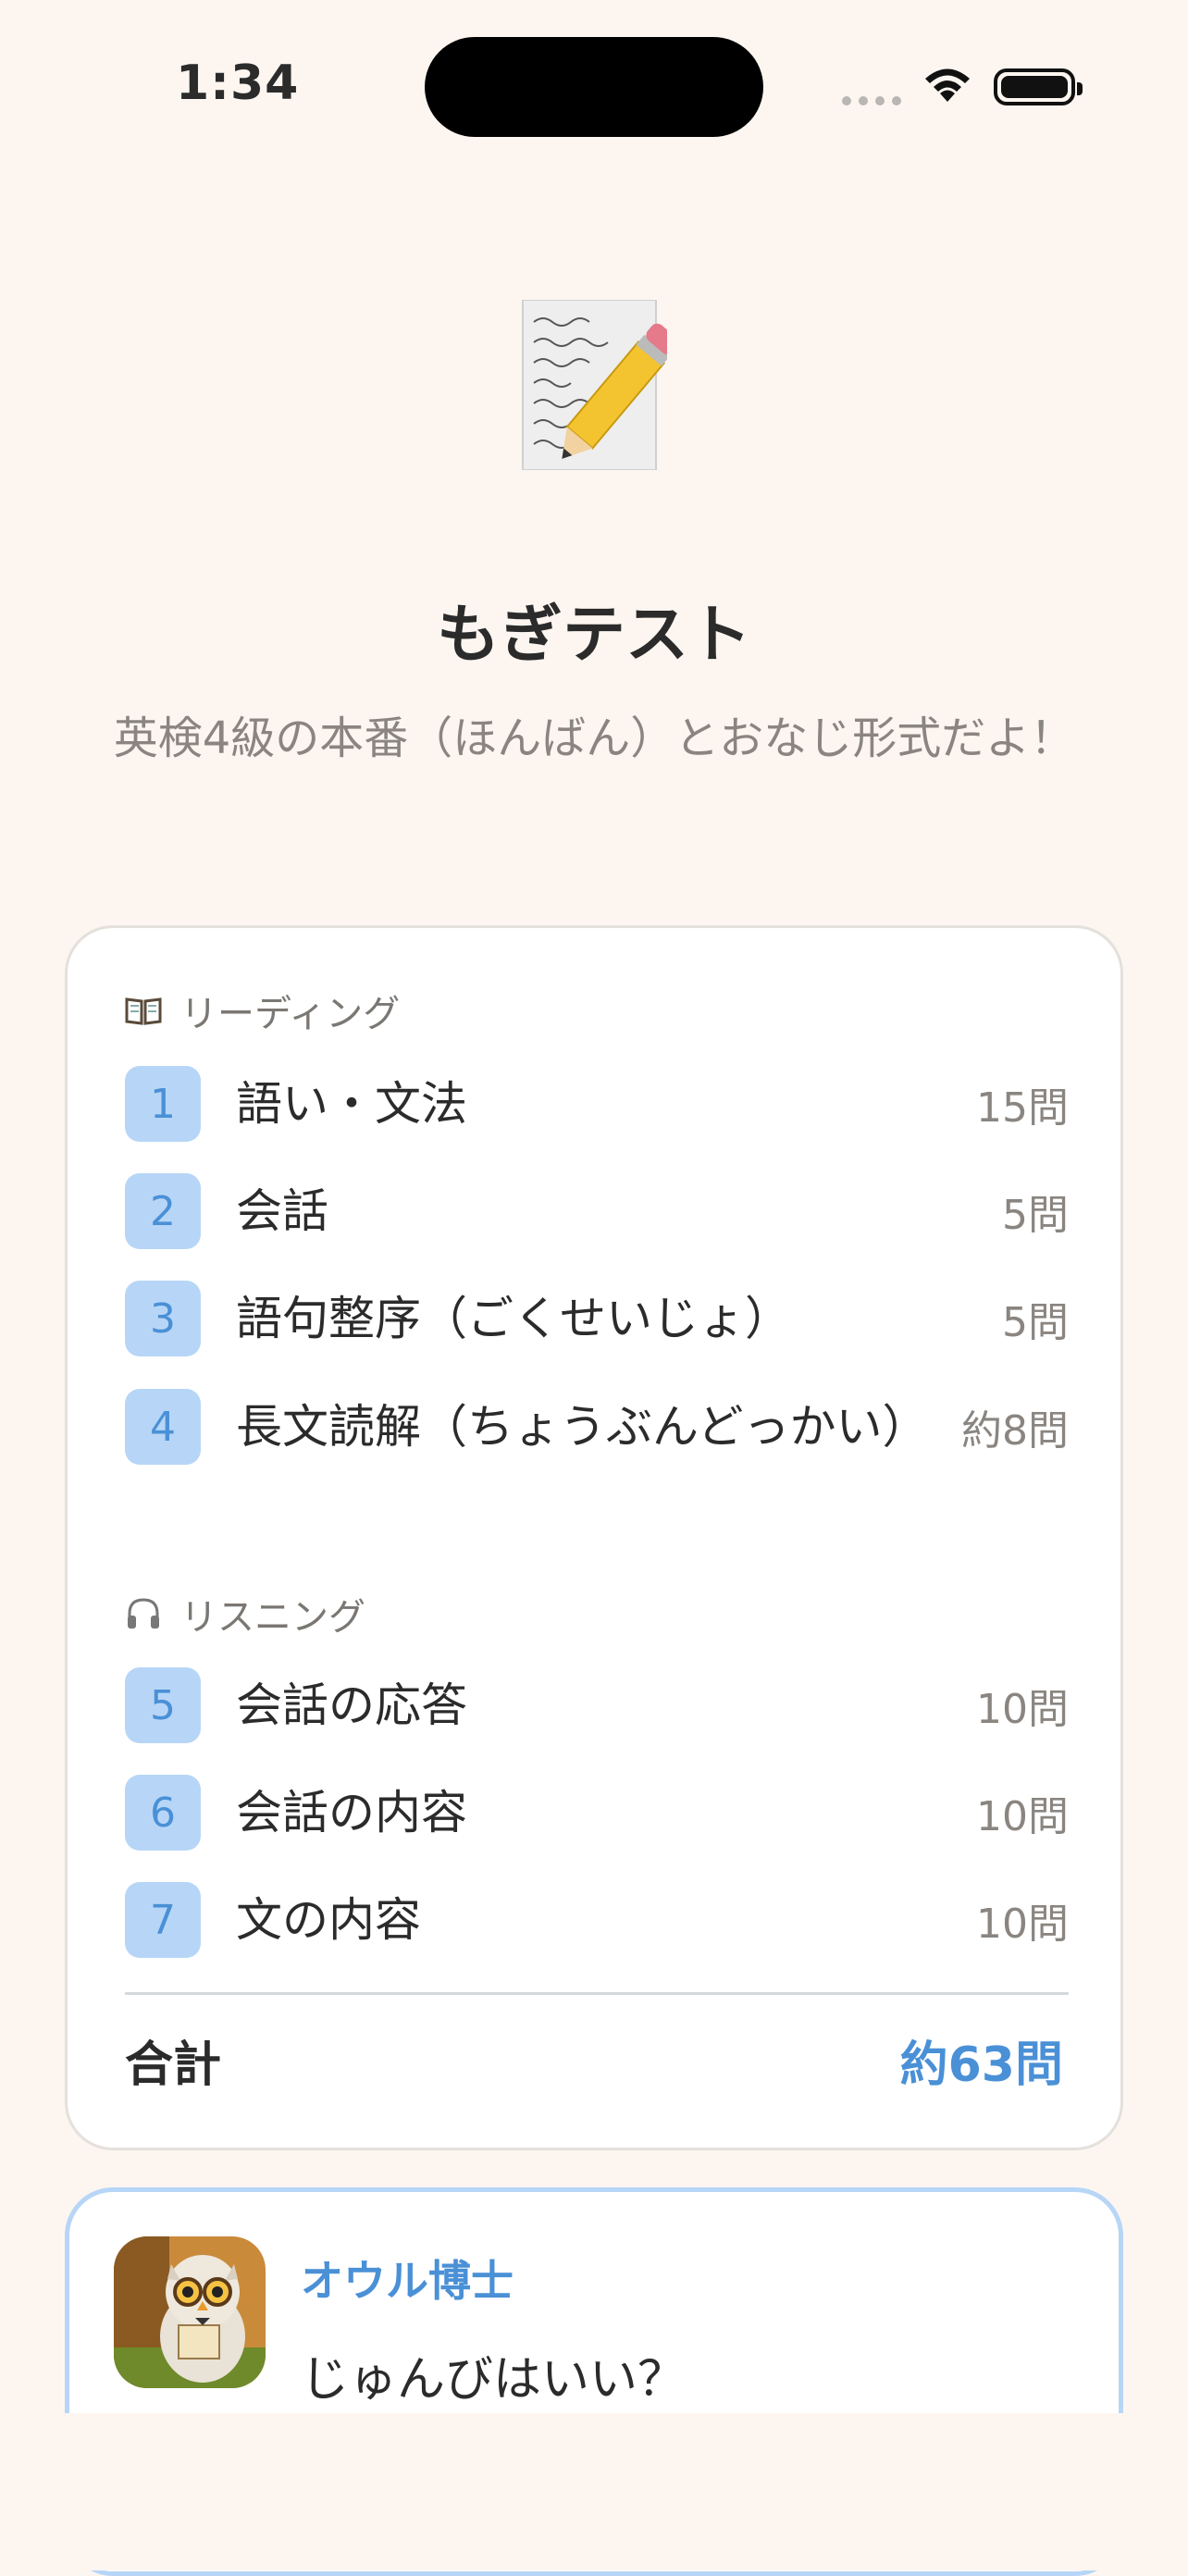 This screenshot has height=2576, width=1188. What do you see at coordinates (597, 1705) in the screenshot?
I see `list-item: 5 会話の応答 10問` at bounding box center [597, 1705].